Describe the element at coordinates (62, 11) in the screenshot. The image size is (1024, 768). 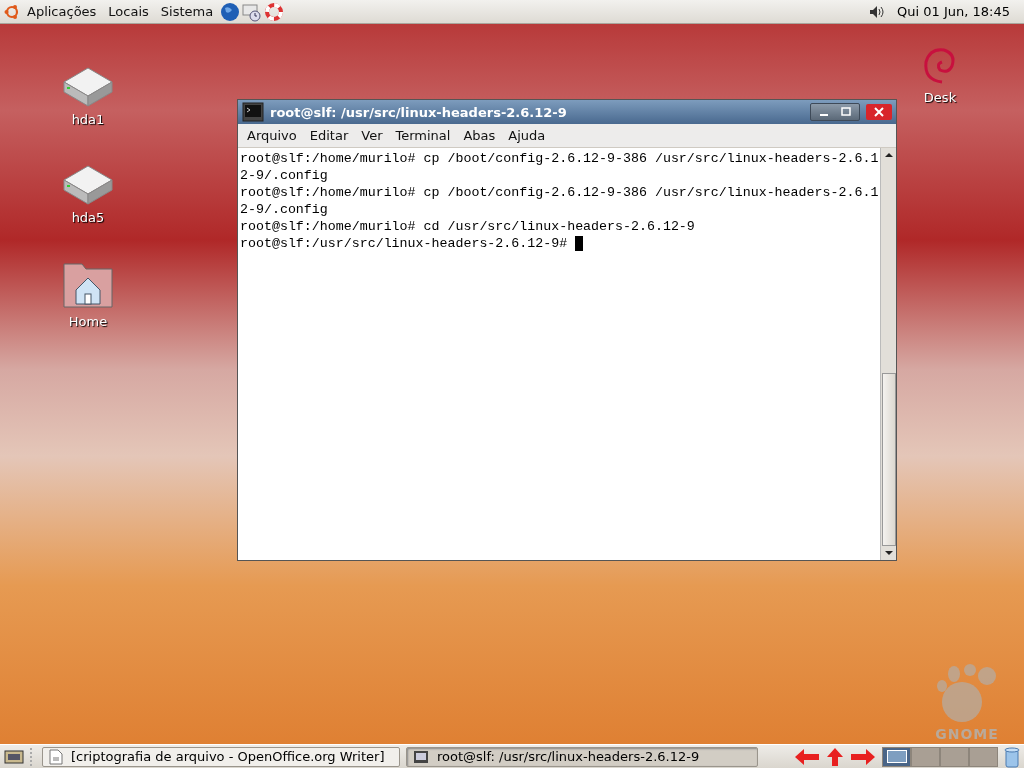
I see `panel-menu: Aplicações` at that location.